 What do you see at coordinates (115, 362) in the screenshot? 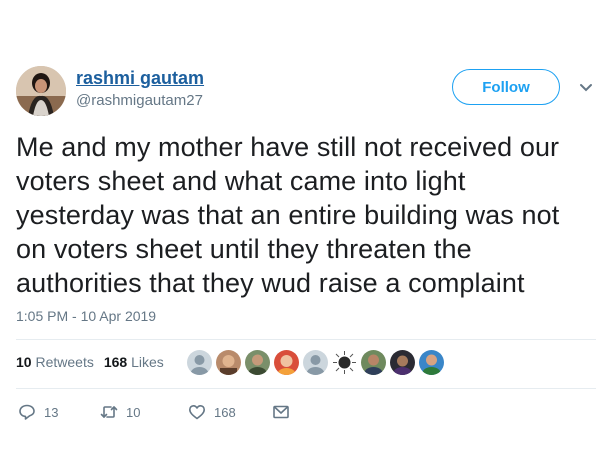
I see `likes-count: 168` at bounding box center [115, 362].